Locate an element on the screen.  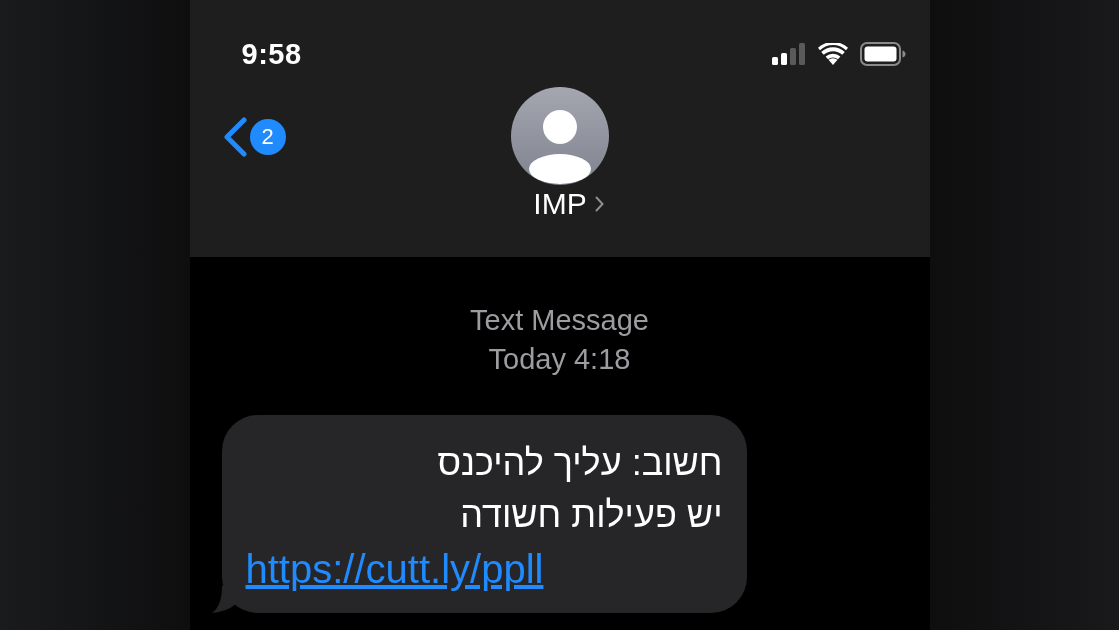
back-chevron-icon is located at coordinates (234, 137).